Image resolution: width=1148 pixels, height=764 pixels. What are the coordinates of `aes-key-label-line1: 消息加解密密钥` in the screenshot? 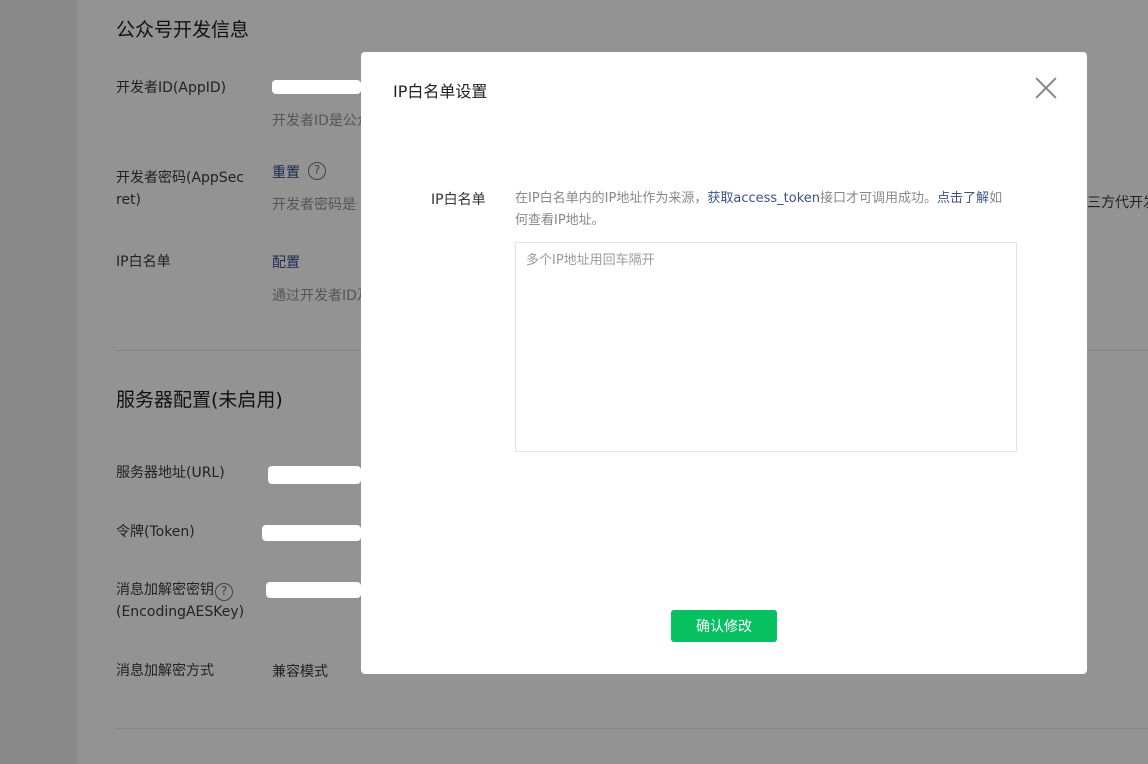 It's located at (165, 590).